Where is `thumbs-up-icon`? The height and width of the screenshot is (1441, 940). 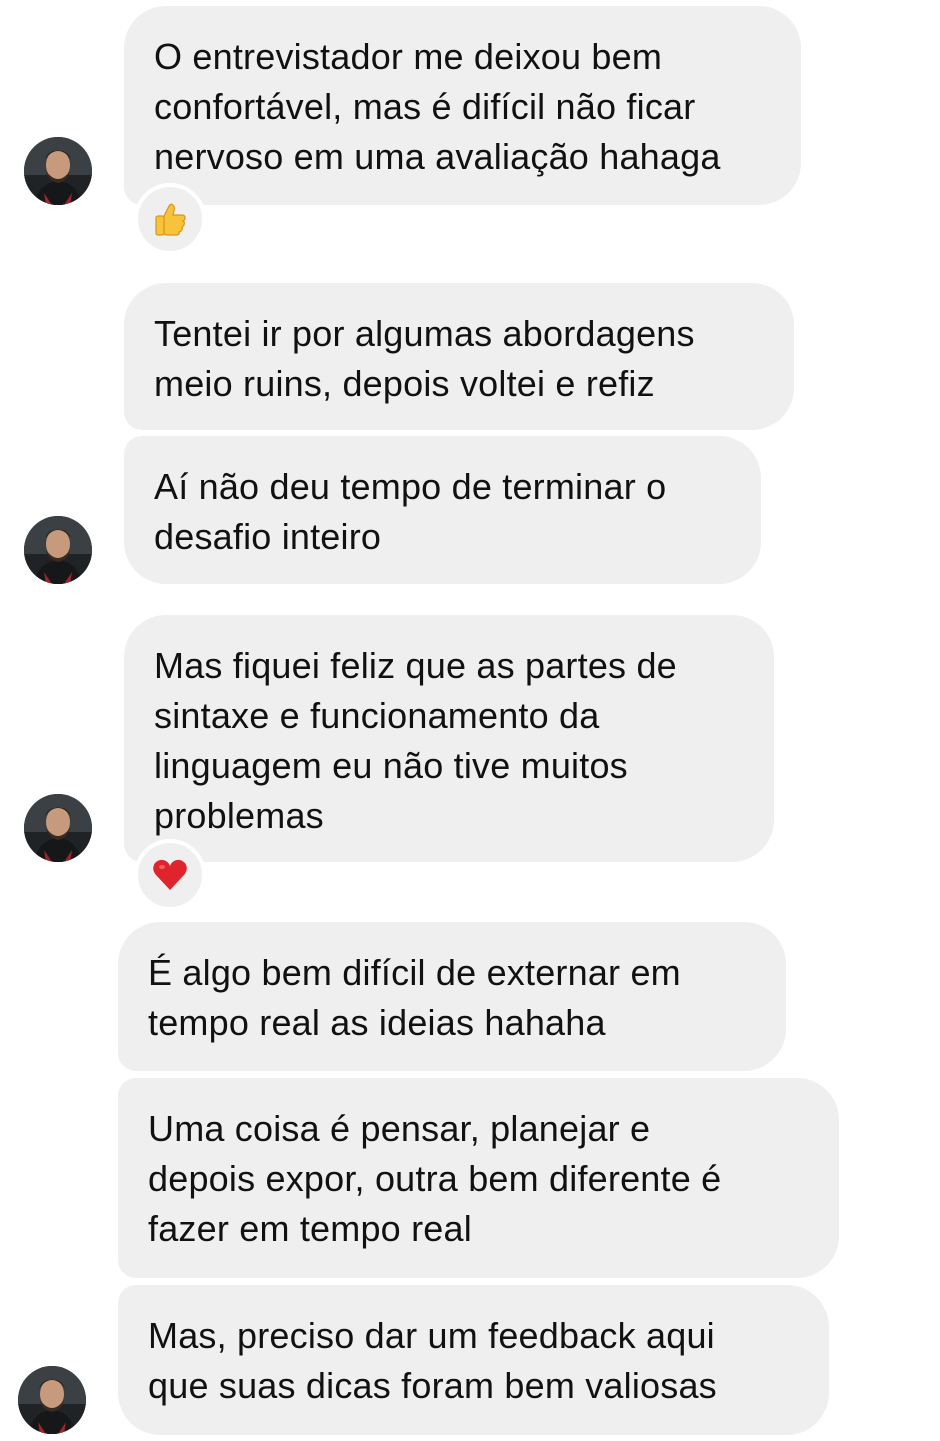 thumbs-up-icon is located at coordinates (170, 219).